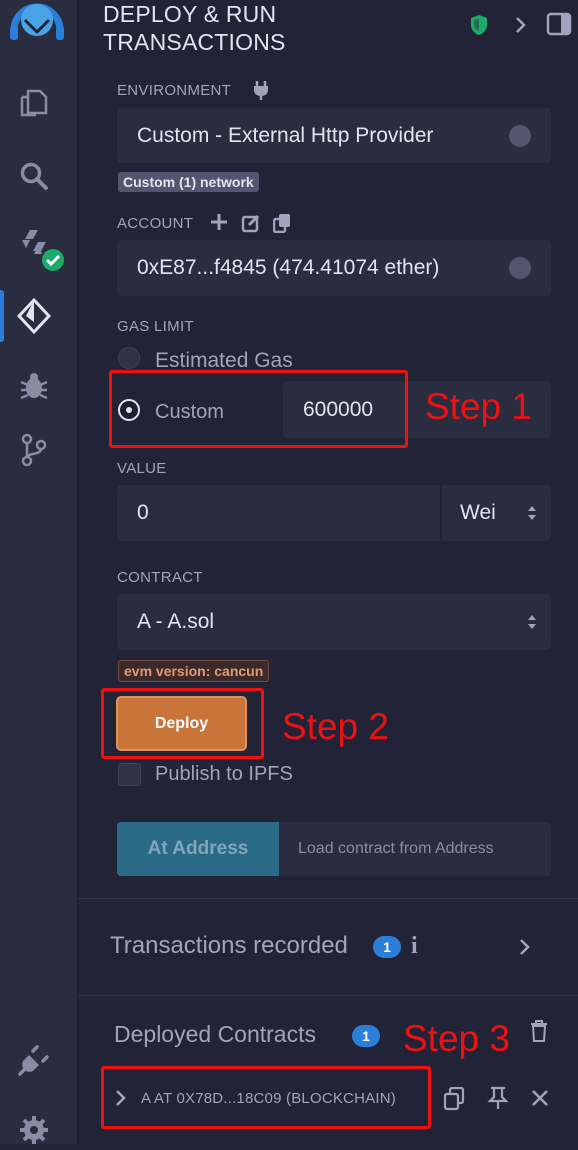  I want to click on close-icon, so click(540, 1100).